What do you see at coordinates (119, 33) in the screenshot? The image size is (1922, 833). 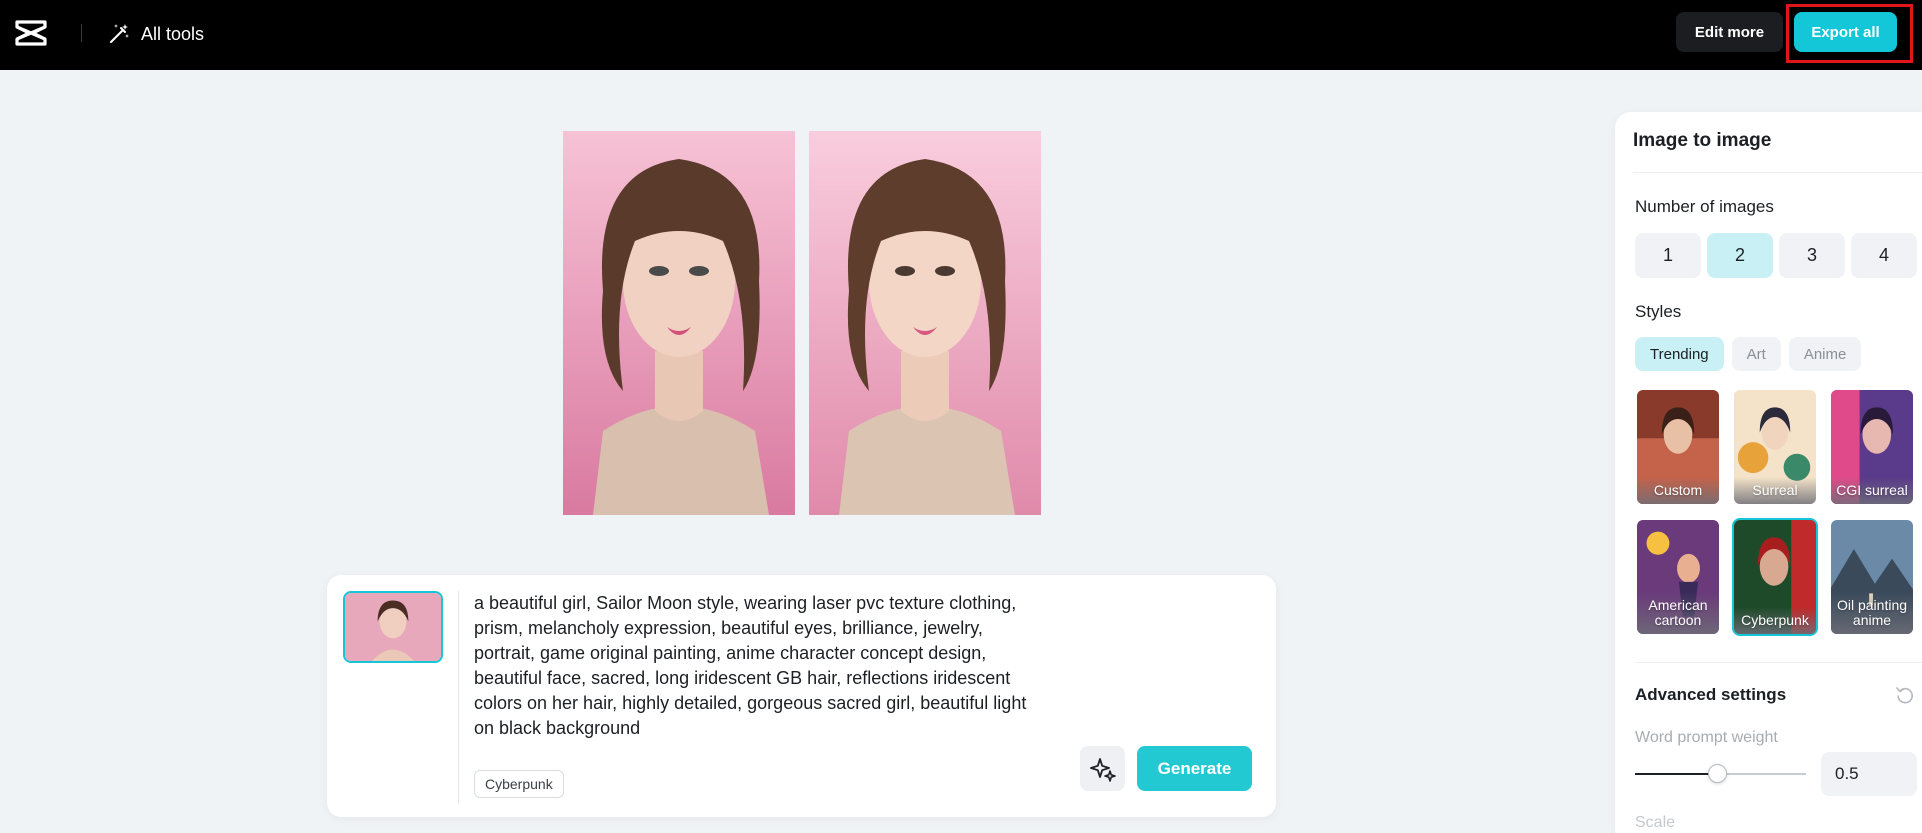 I see `magic-wand-icon` at bounding box center [119, 33].